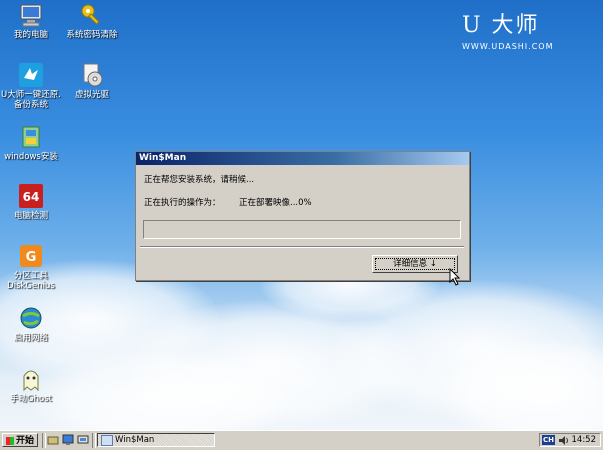 This screenshot has height=450, width=603. I want to click on mouse-cursor-icon, so click(455, 278).